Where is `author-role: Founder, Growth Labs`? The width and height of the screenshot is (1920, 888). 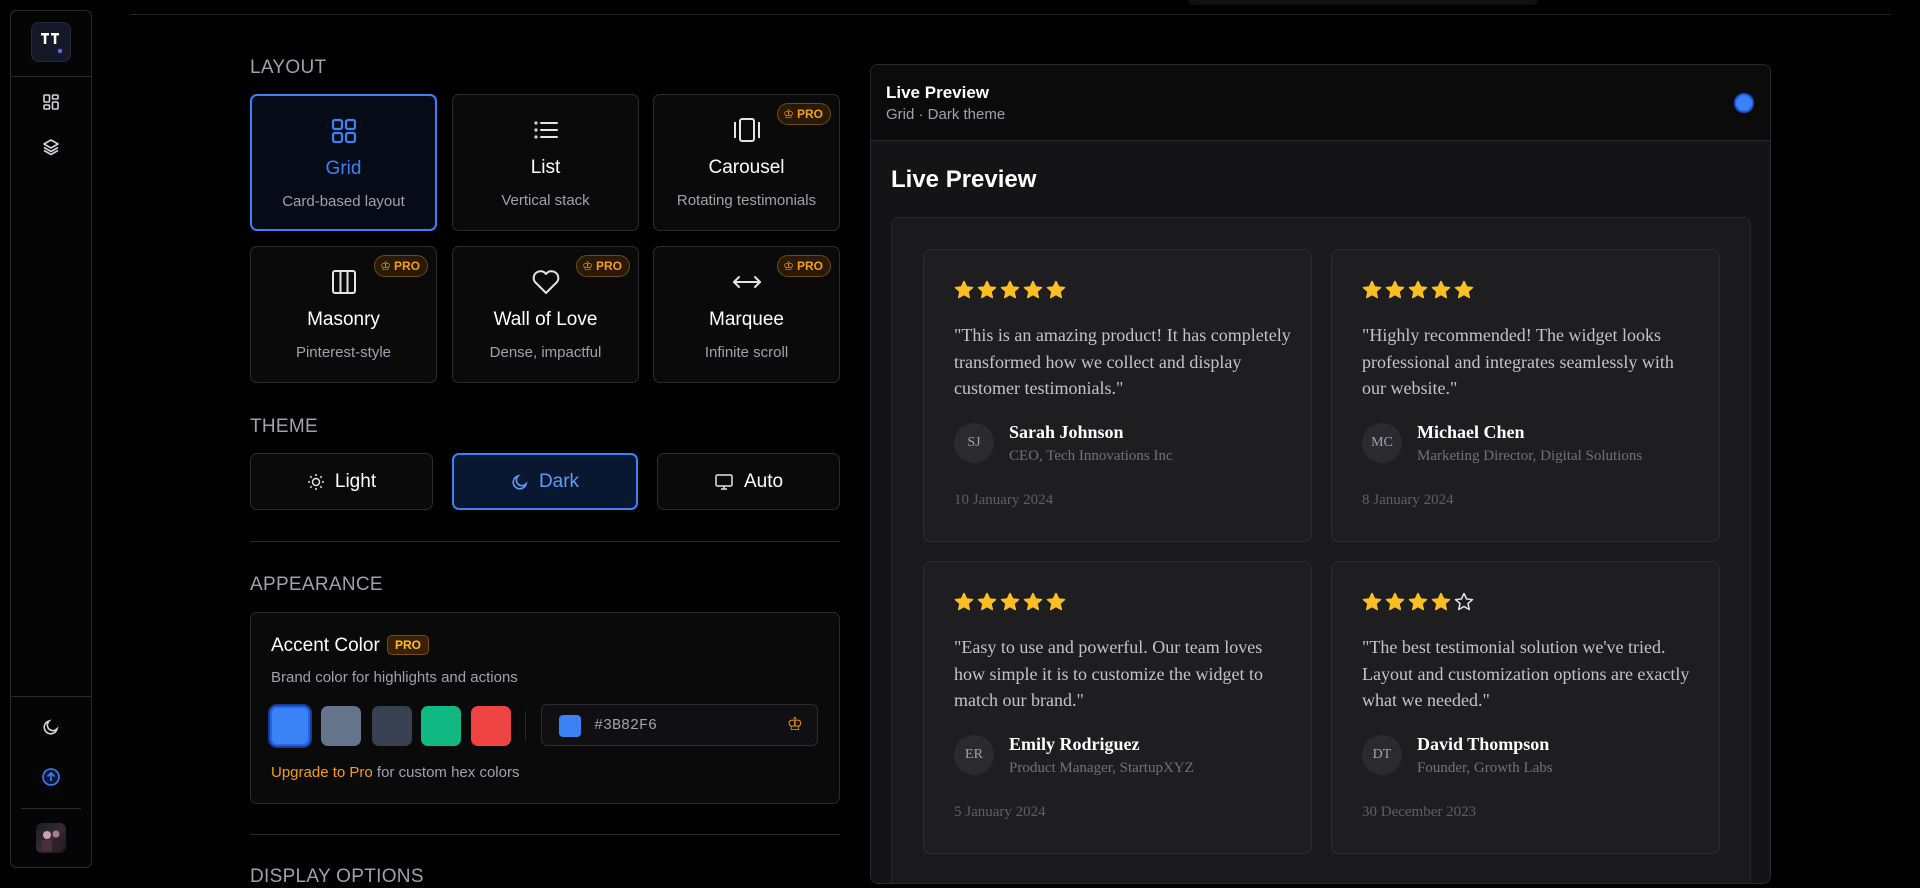 author-role: Founder, Growth Labs is located at coordinates (1485, 768).